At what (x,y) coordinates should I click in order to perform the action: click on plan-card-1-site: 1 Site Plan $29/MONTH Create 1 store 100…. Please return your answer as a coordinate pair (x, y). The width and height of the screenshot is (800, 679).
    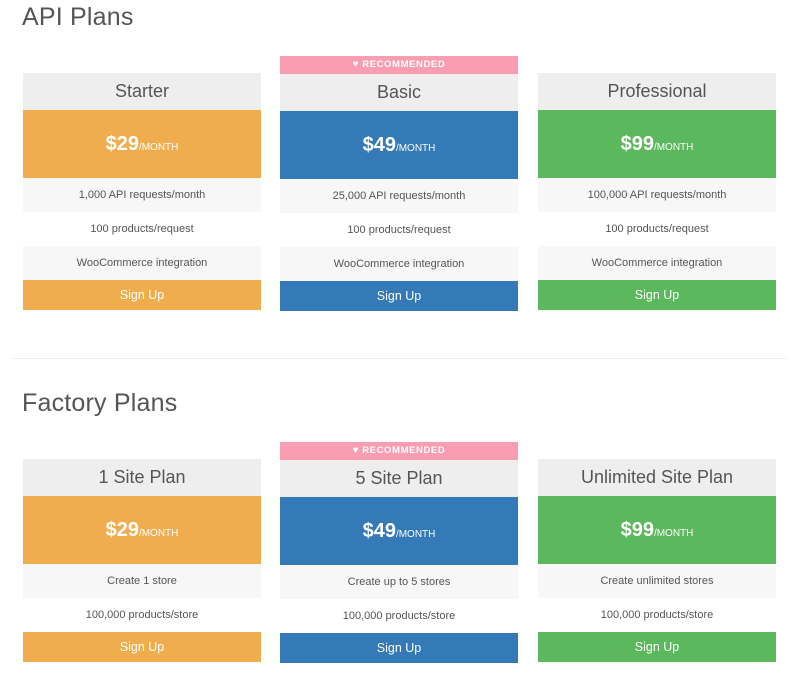
    Looking at the image, I should click on (142, 560).